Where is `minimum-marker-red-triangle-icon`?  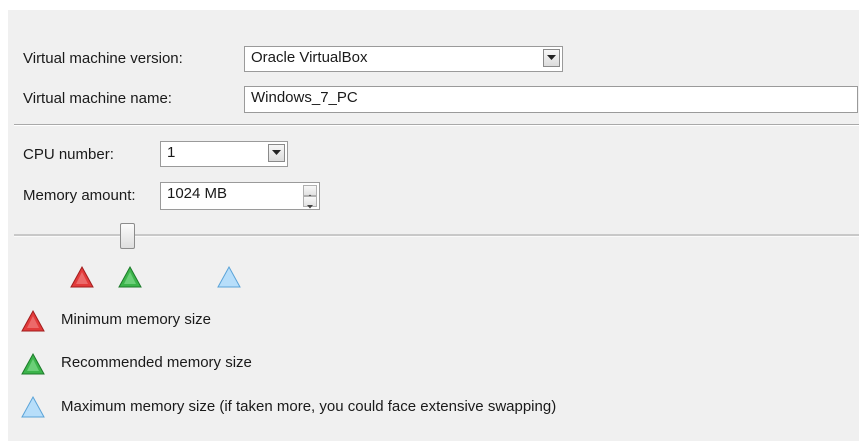 minimum-marker-red-triangle-icon is located at coordinates (82, 276).